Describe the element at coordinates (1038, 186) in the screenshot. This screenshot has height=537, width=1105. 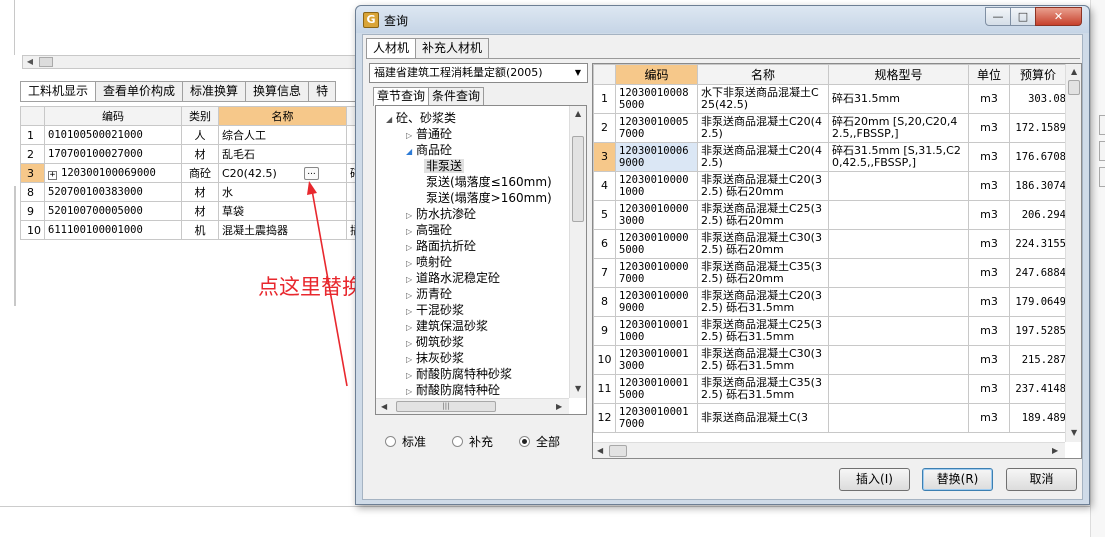
I see `row-price: 186.3074` at that location.